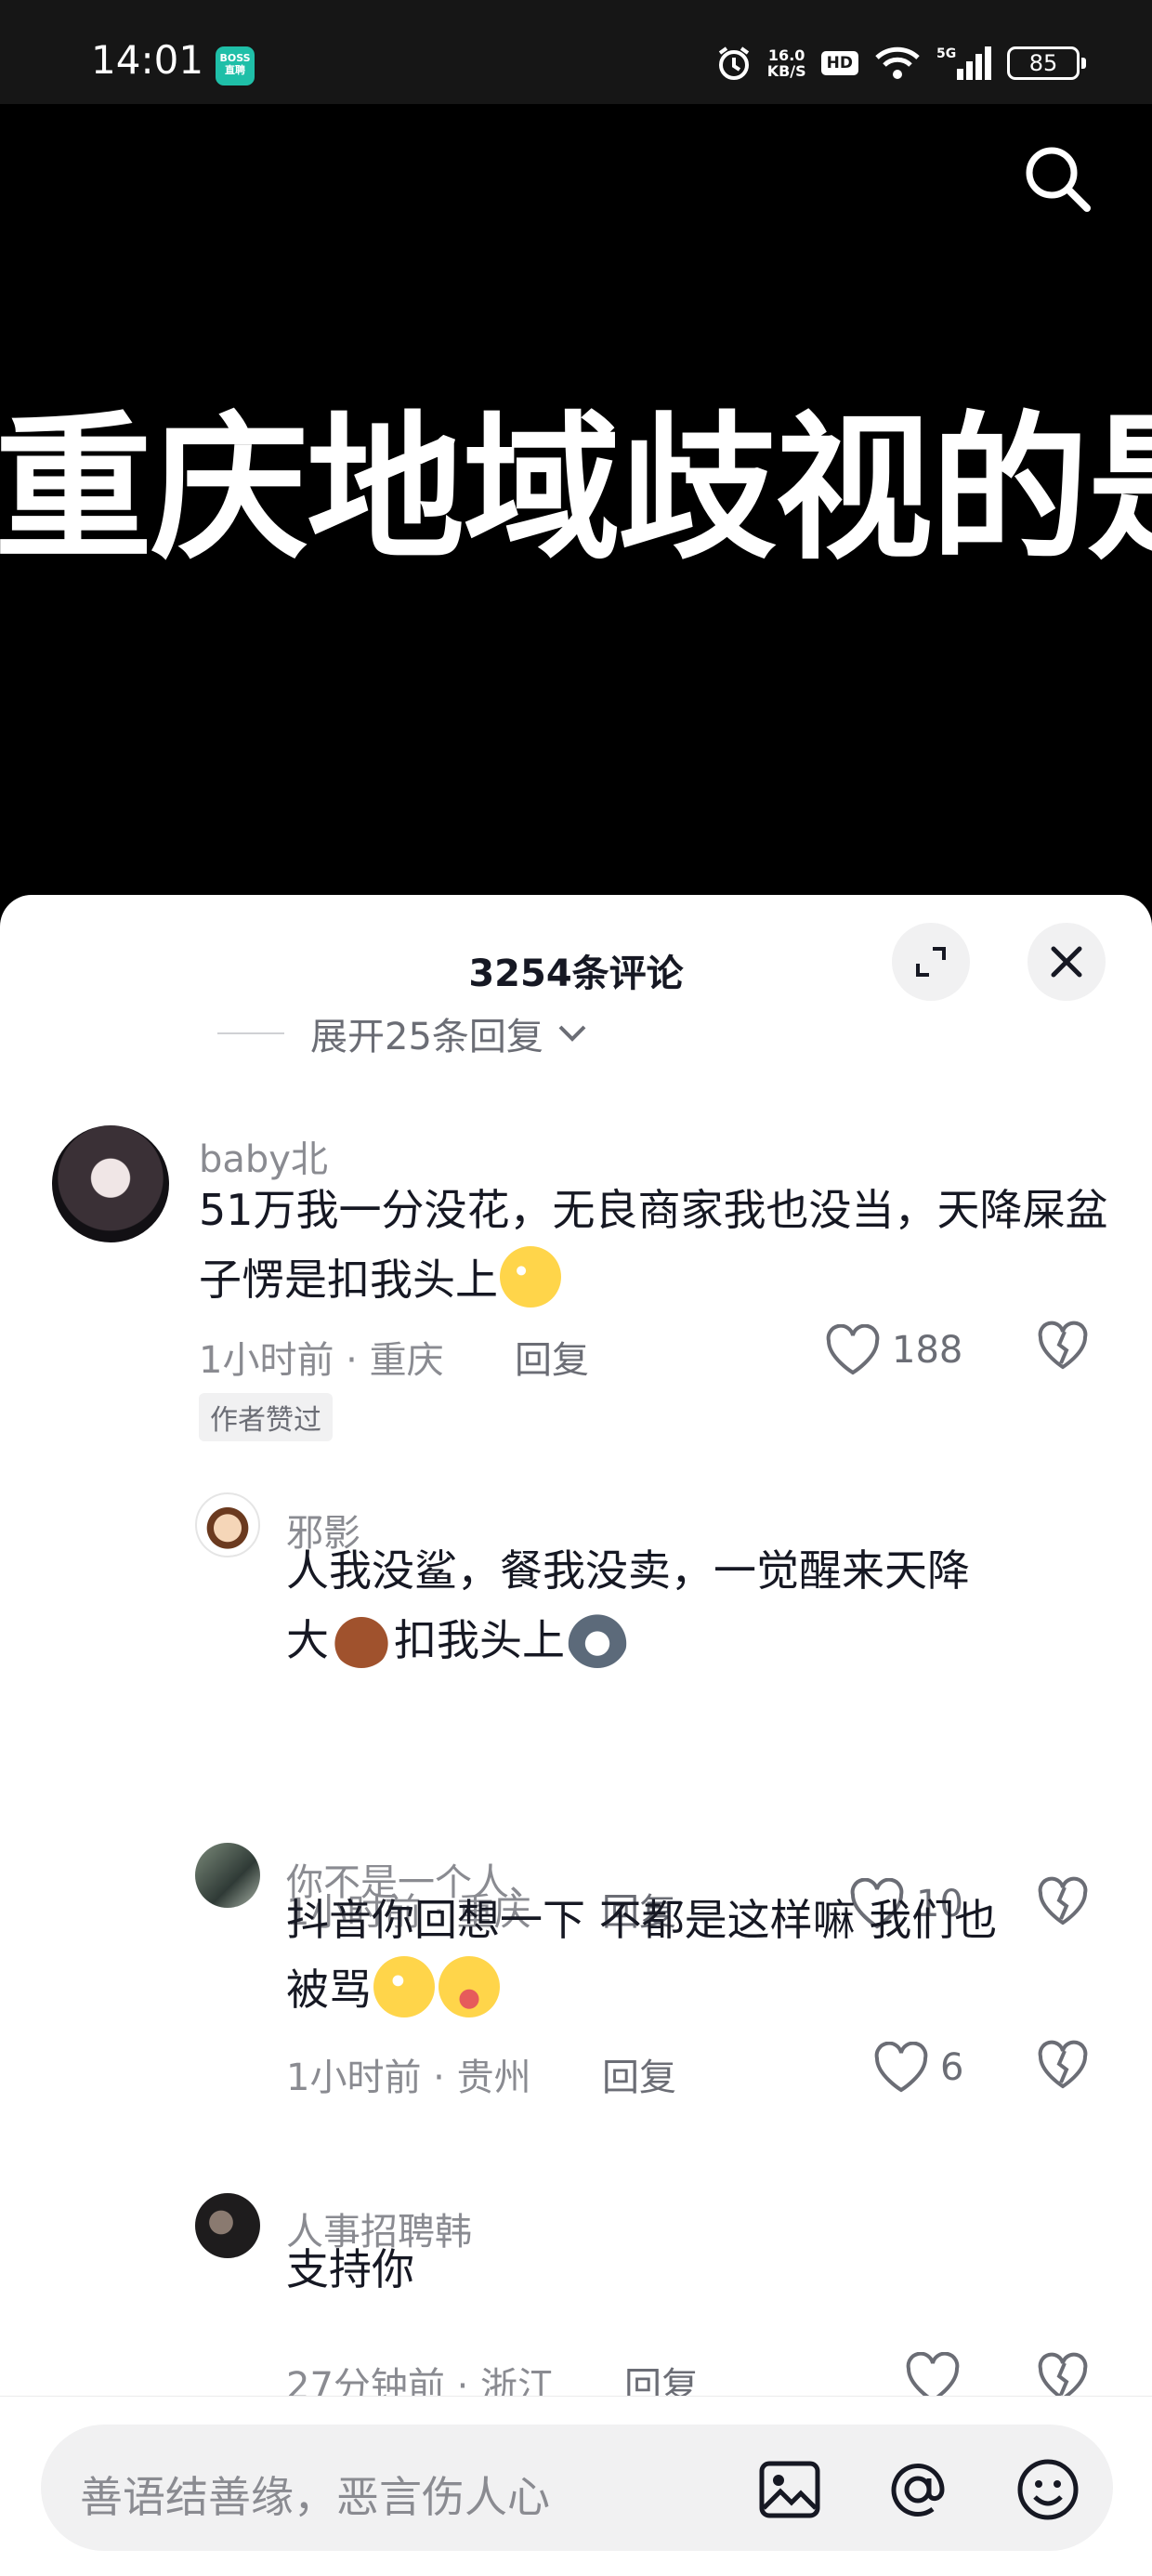 This screenshot has height=2576, width=1152. What do you see at coordinates (530, 1277) in the screenshot?
I see `flushed-face-emoji` at bounding box center [530, 1277].